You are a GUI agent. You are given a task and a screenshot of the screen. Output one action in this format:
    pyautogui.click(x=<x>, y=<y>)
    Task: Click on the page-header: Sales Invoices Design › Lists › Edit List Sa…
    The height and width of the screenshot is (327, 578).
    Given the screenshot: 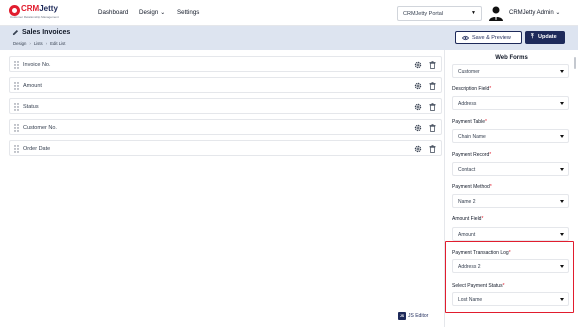 What is the action you would take?
    pyautogui.click(x=289, y=38)
    